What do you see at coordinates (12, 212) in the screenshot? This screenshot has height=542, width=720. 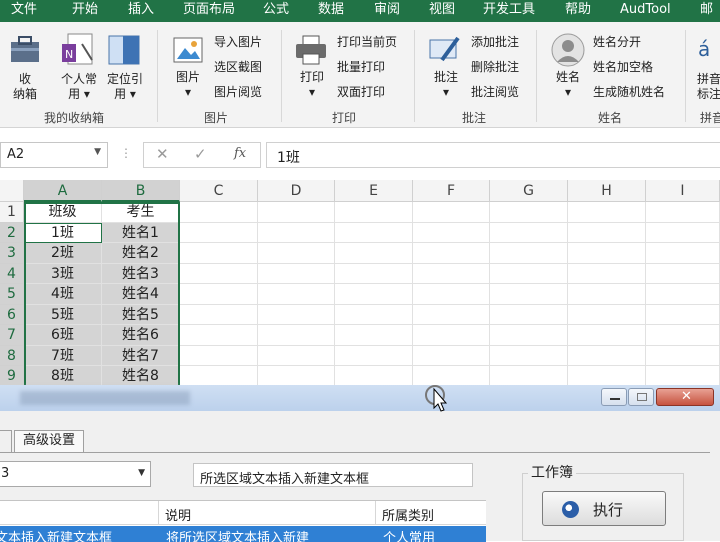 I see `row-header-1: 1` at bounding box center [12, 212].